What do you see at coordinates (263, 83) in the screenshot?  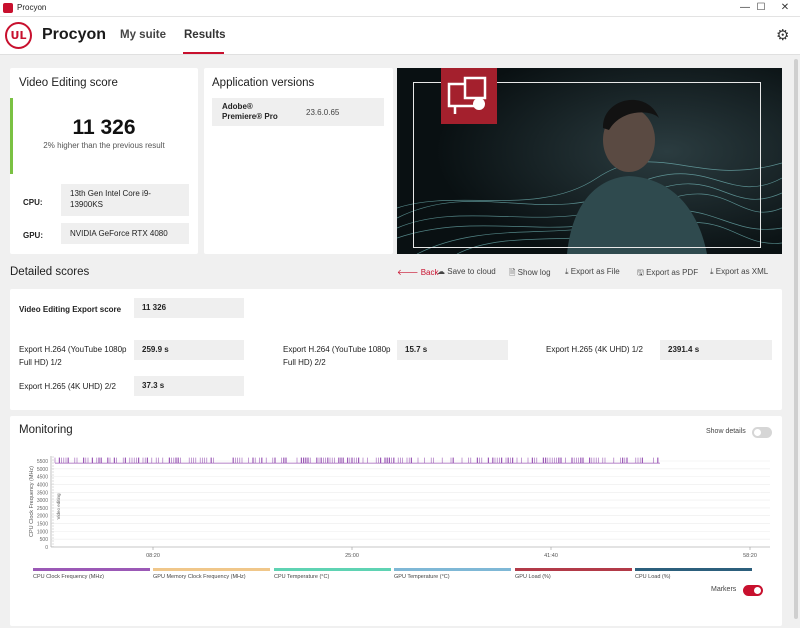 I see `versions-card-title: Application versions` at bounding box center [263, 83].